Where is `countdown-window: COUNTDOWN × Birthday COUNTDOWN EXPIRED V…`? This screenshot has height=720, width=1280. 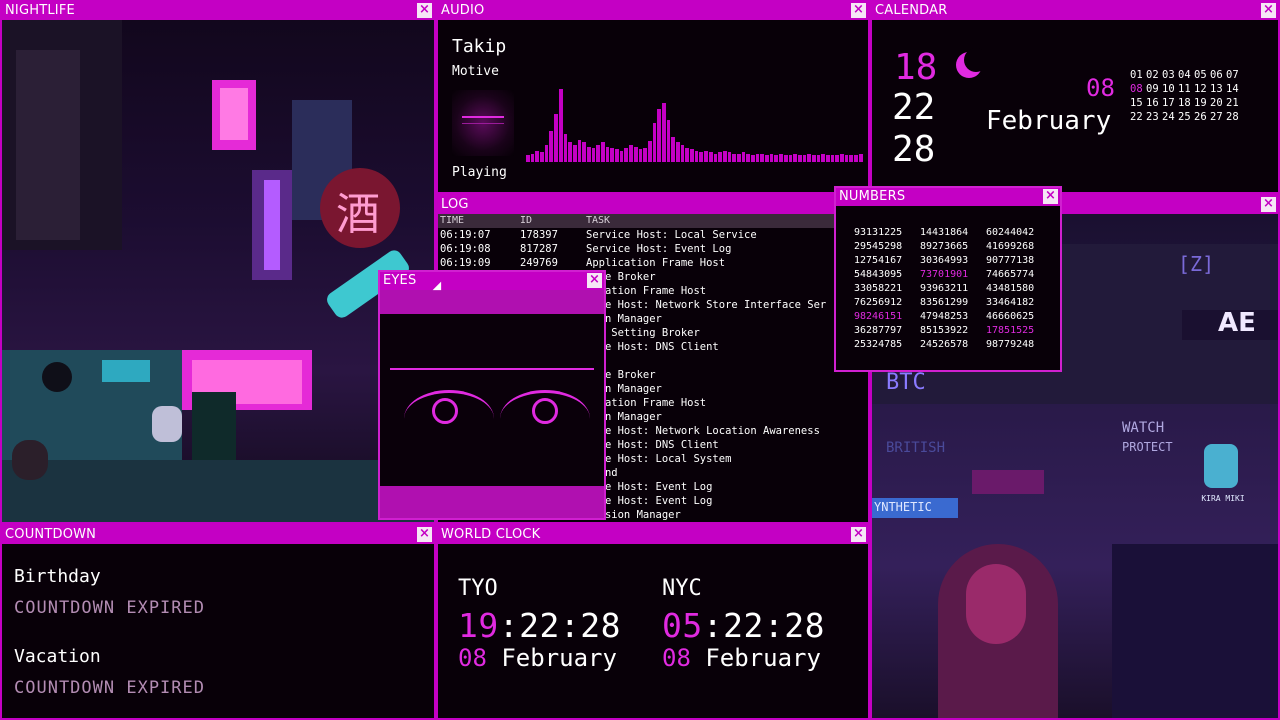
countdown-window: COUNTDOWN × Birthday COUNTDOWN EXPIRED V… is located at coordinates (218, 622).